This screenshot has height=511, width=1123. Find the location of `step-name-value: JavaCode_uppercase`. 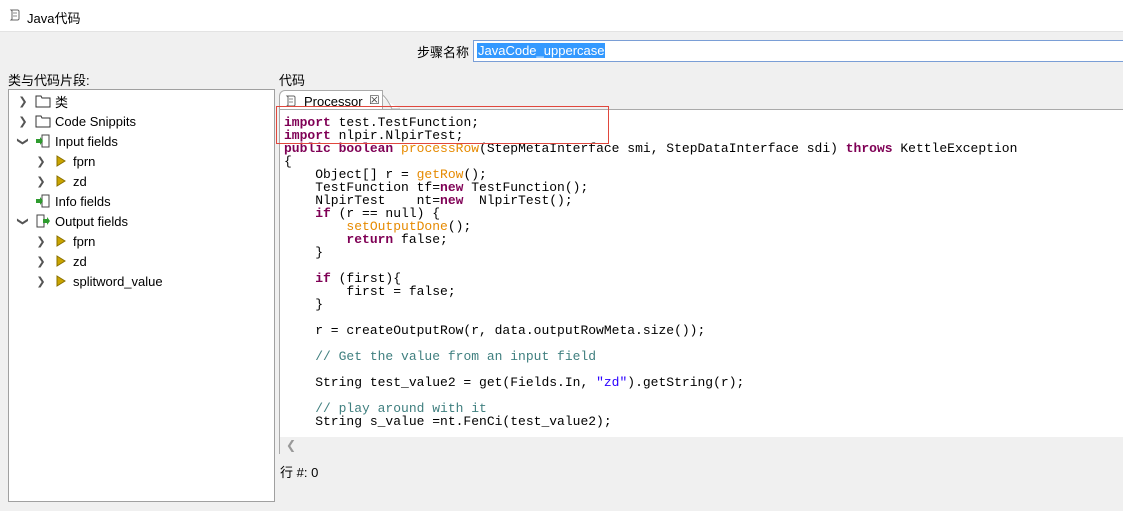

step-name-value: JavaCode_uppercase is located at coordinates (541, 50).